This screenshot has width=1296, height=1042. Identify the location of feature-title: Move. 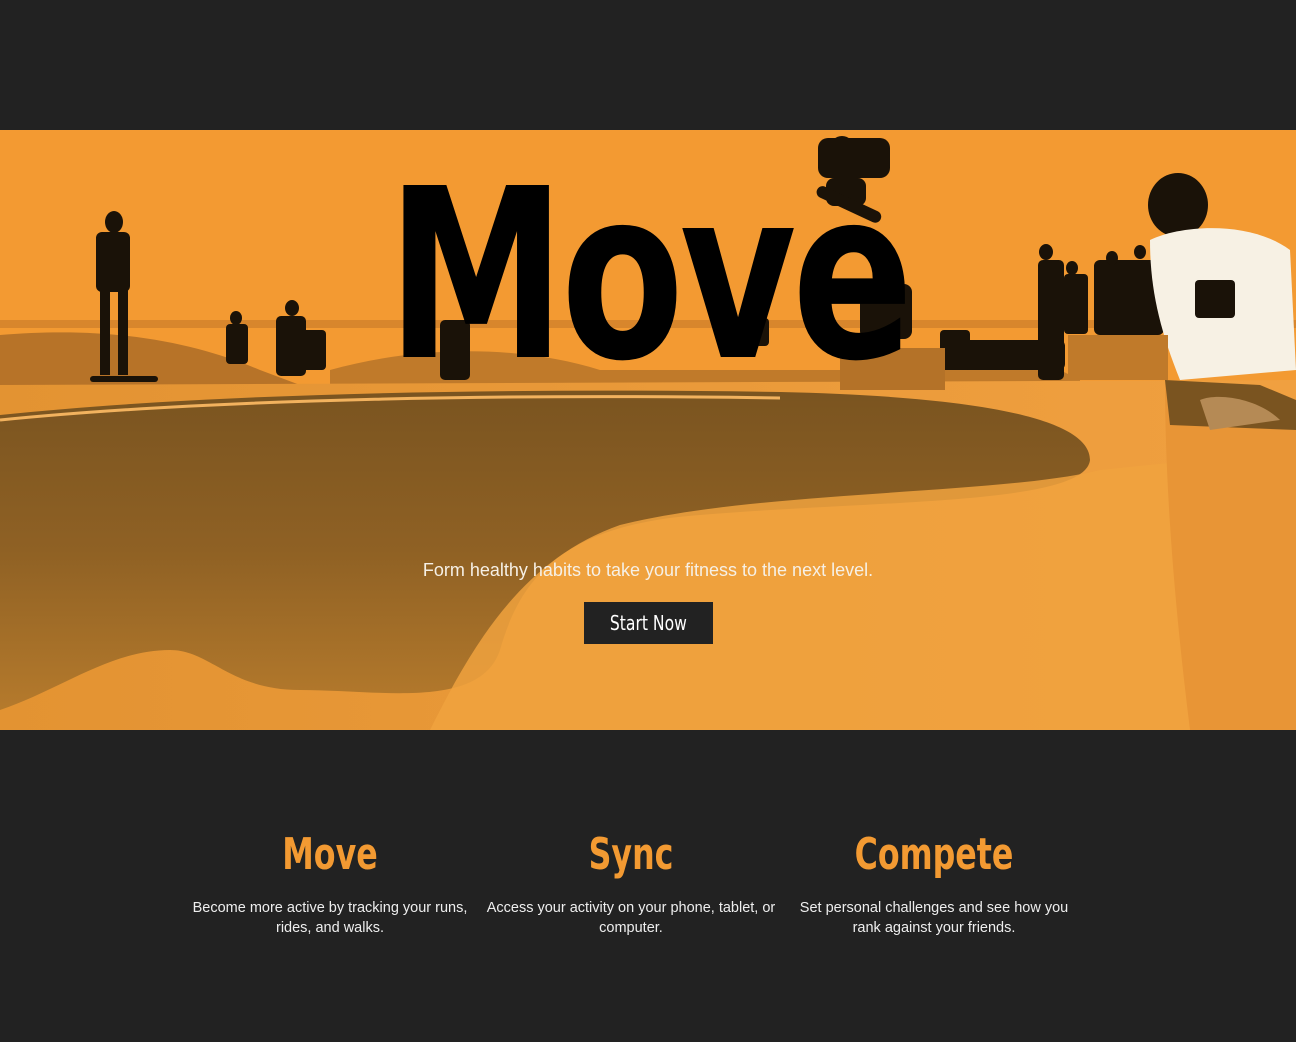
(330, 854).